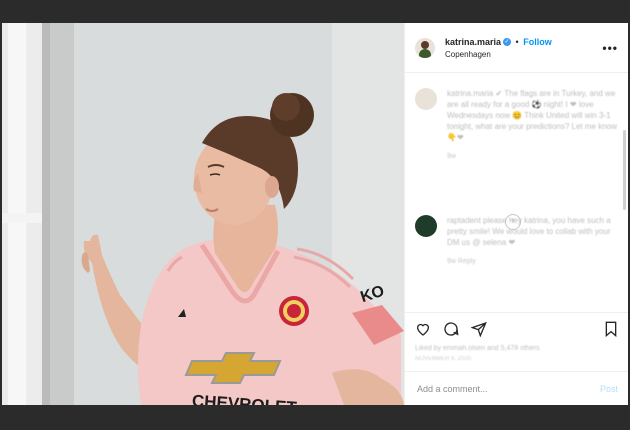 The height and width of the screenshot is (430, 630). What do you see at coordinates (426, 99) in the screenshot?
I see `caption-avatar` at bounding box center [426, 99].